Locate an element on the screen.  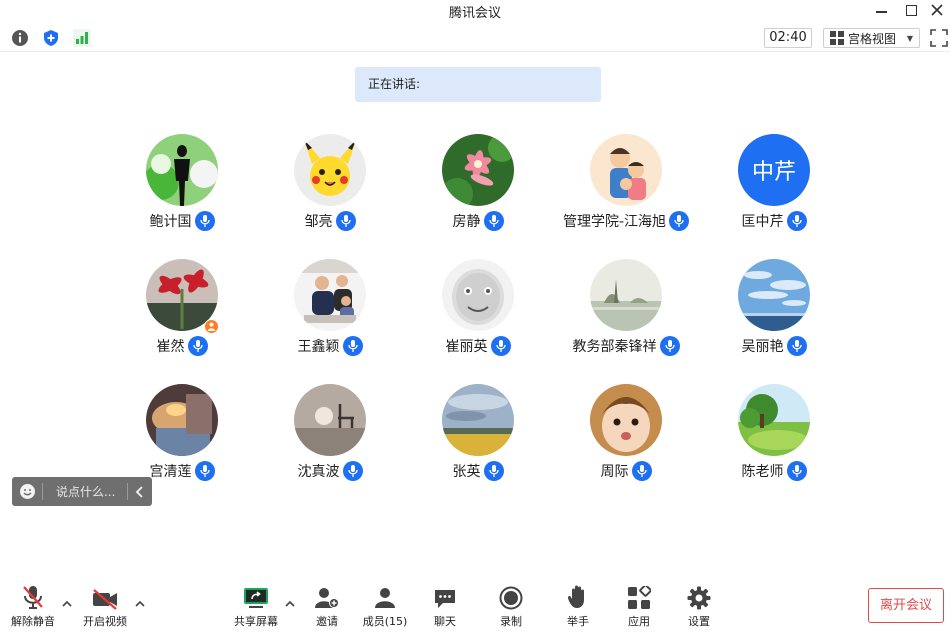
unmute-button: 解除静音 is located at coordinates (33, 606).